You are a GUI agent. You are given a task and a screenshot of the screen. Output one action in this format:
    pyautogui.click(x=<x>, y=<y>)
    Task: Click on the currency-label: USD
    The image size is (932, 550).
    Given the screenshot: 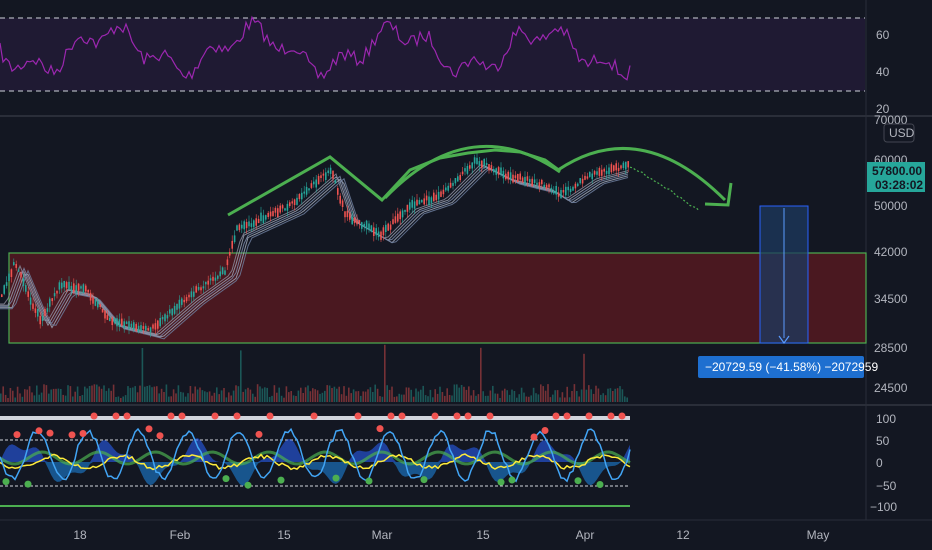 What is the action you would take?
    pyautogui.click(x=902, y=133)
    